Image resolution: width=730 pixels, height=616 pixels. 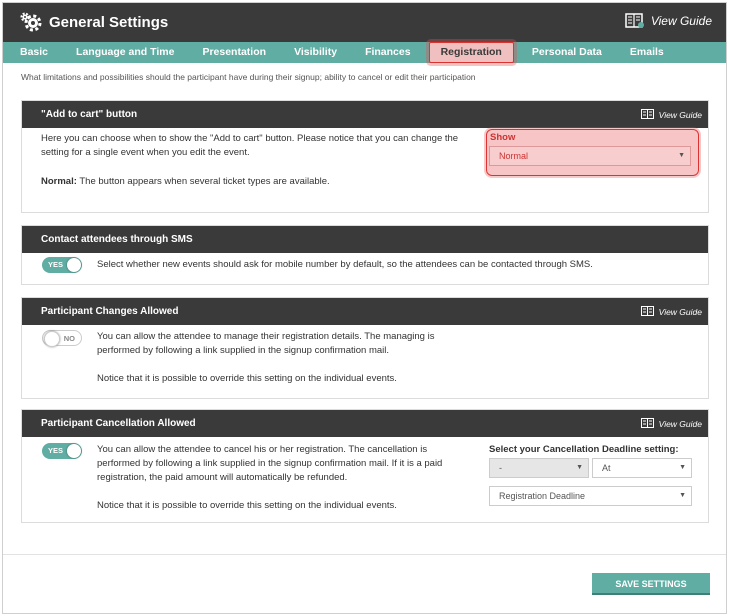 What do you see at coordinates (234, 52) in the screenshot?
I see `tab-presentation: Presentation` at bounding box center [234, 52].